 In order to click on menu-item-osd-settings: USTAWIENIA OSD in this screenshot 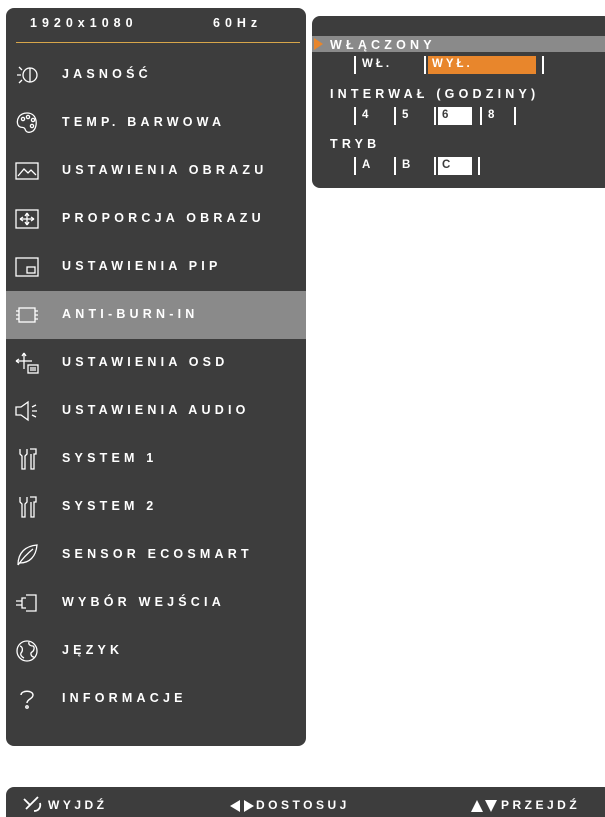, I will do `click(156, 363)`.